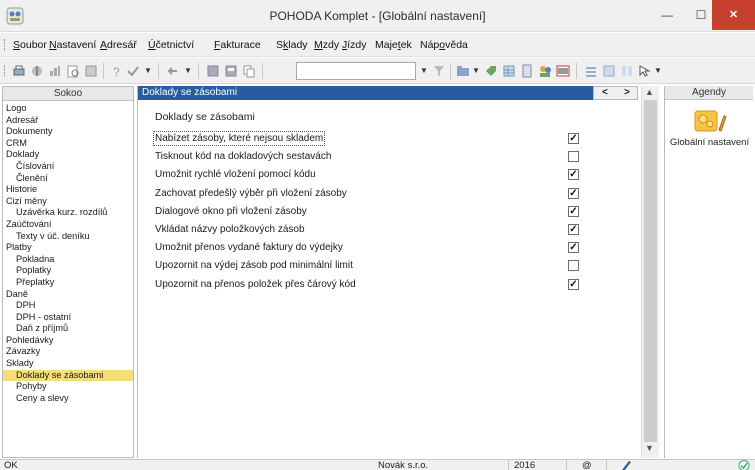 The image size is (755, 470). Describe the element at coordinates (68, 109) in the screenshot. I see `tree-item: Logo` at that location.